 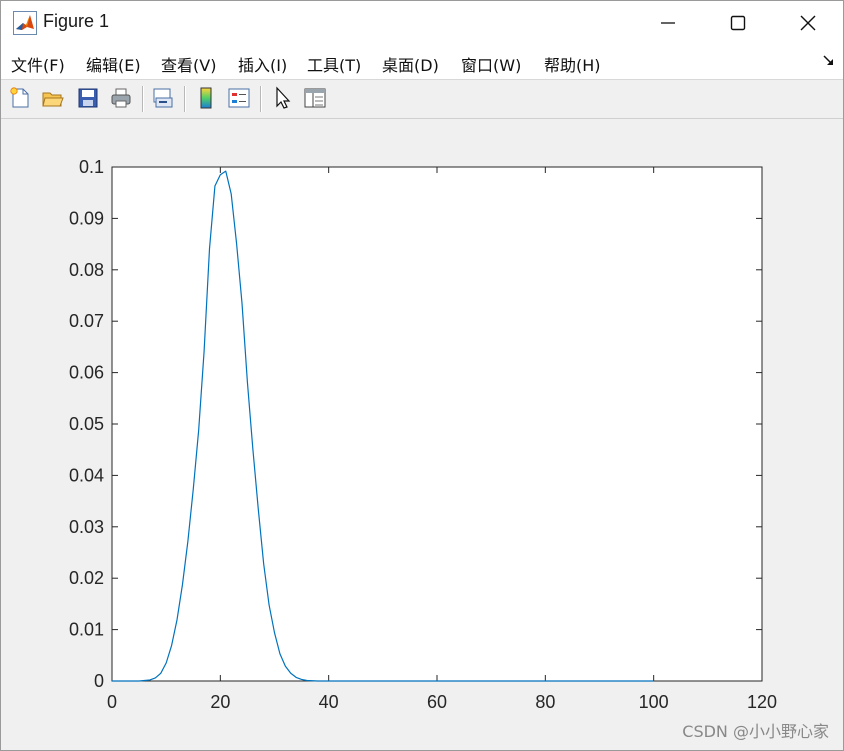 I want to click on new-figure-icon, so click(x=19, y=97).